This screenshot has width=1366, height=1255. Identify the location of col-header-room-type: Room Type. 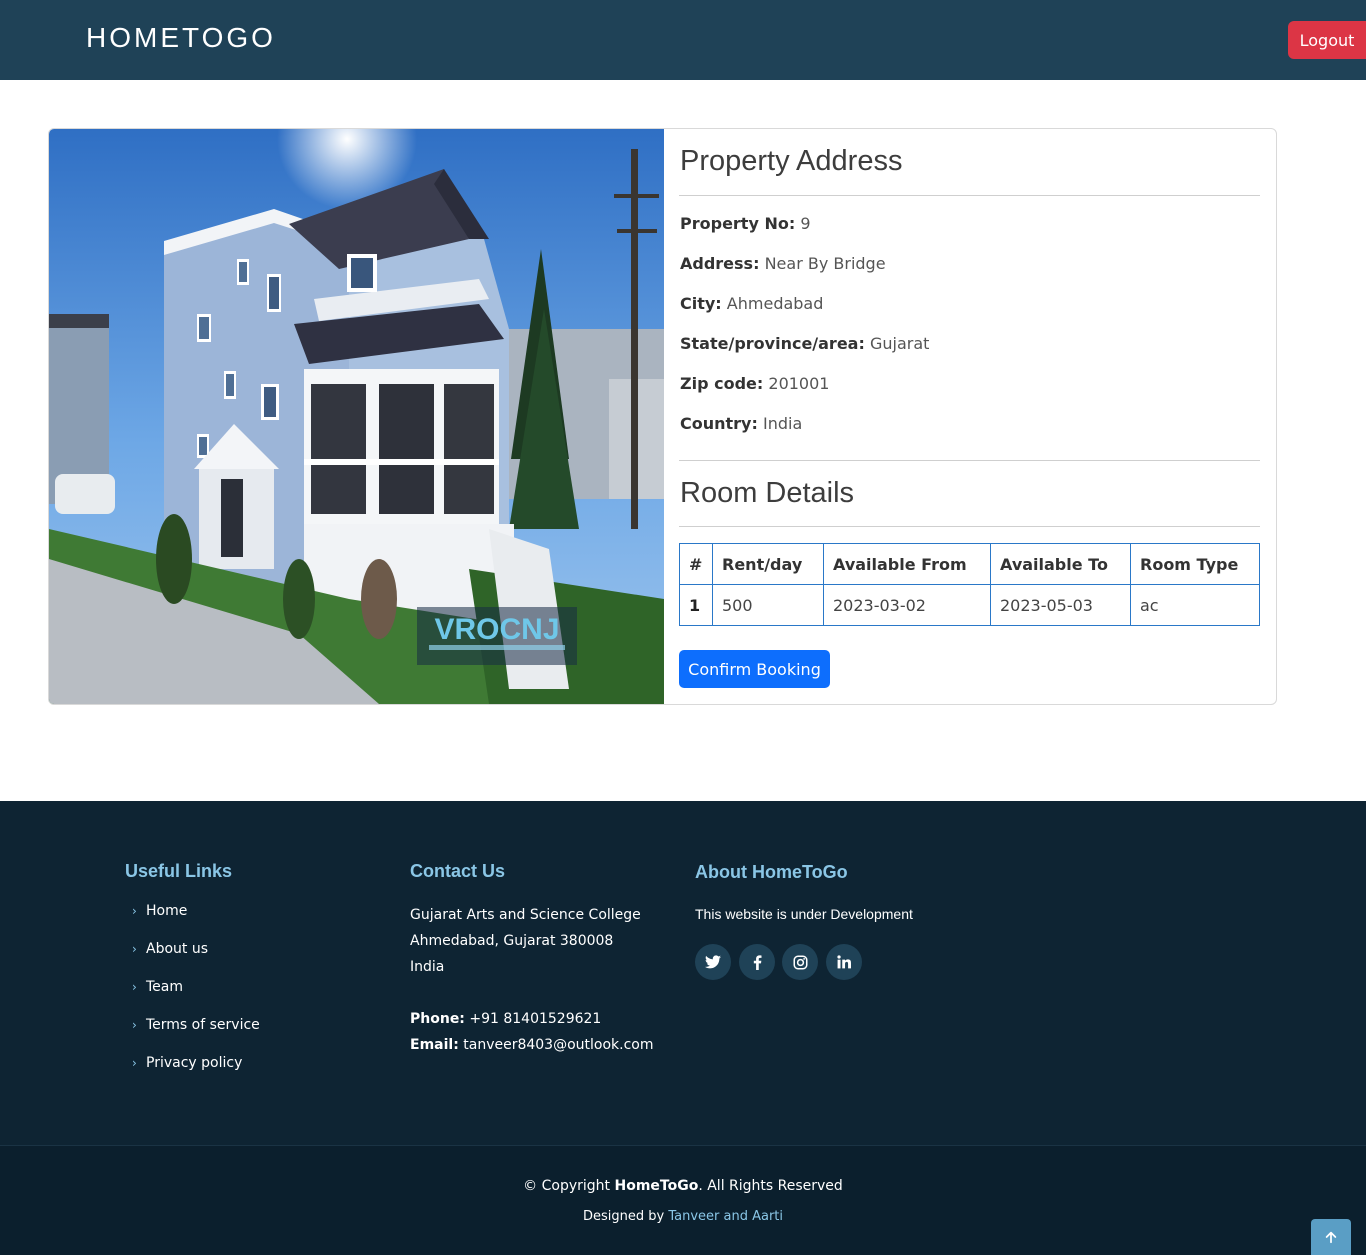
(1195, 564).